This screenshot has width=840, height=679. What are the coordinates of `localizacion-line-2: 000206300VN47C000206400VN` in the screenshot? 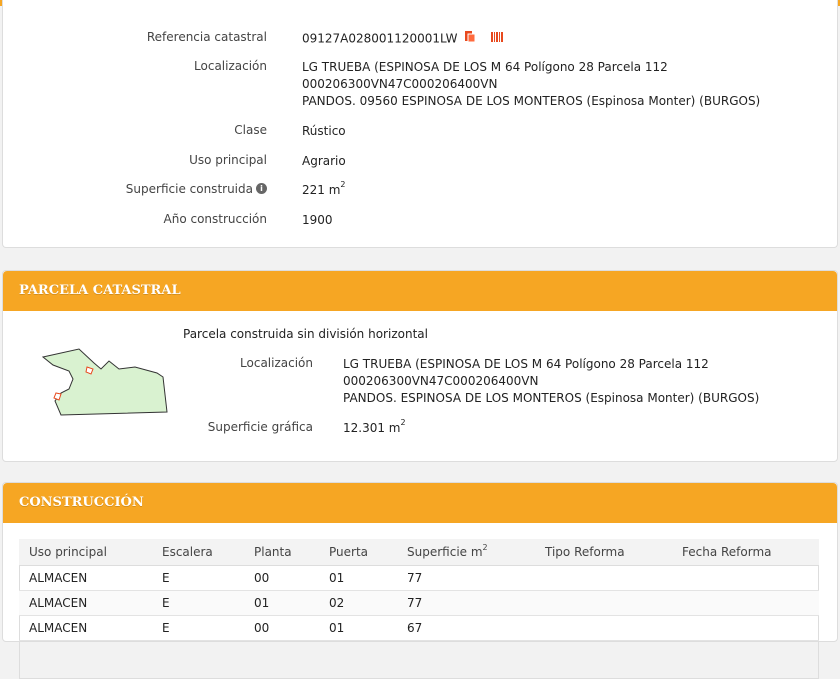 It's located at (400, 84).